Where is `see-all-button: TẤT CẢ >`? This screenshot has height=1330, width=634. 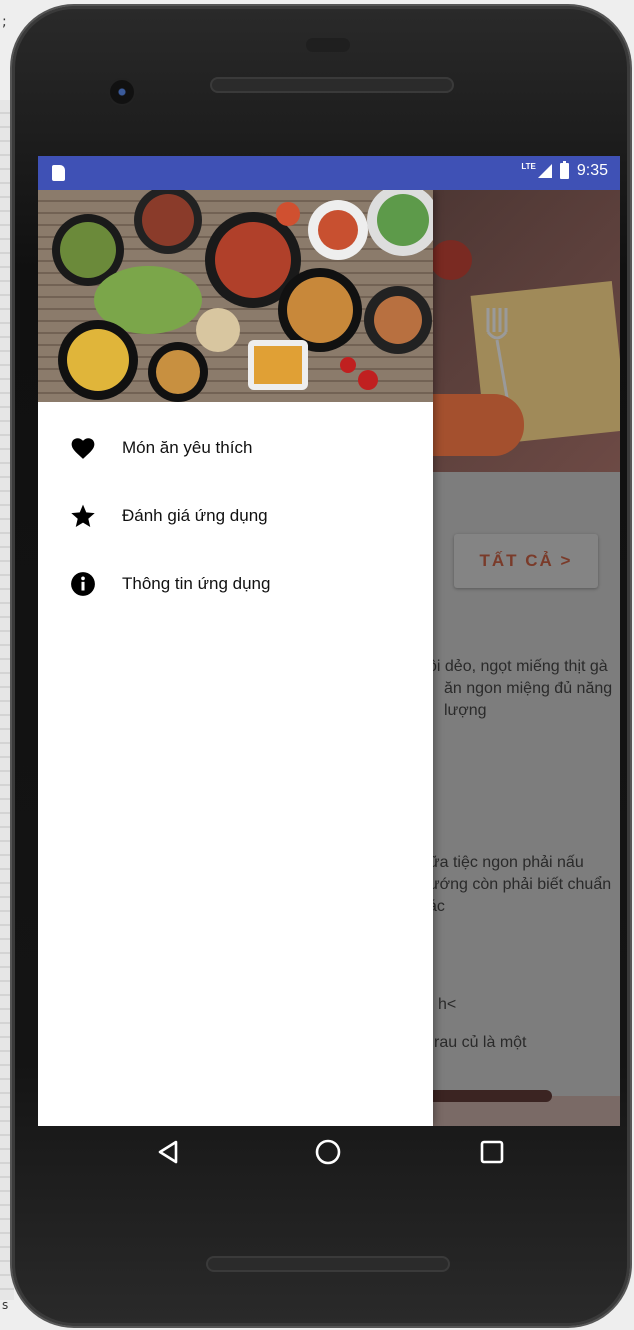 see-all-button: TẤT CẢ > is located at coordinates (526, 561).